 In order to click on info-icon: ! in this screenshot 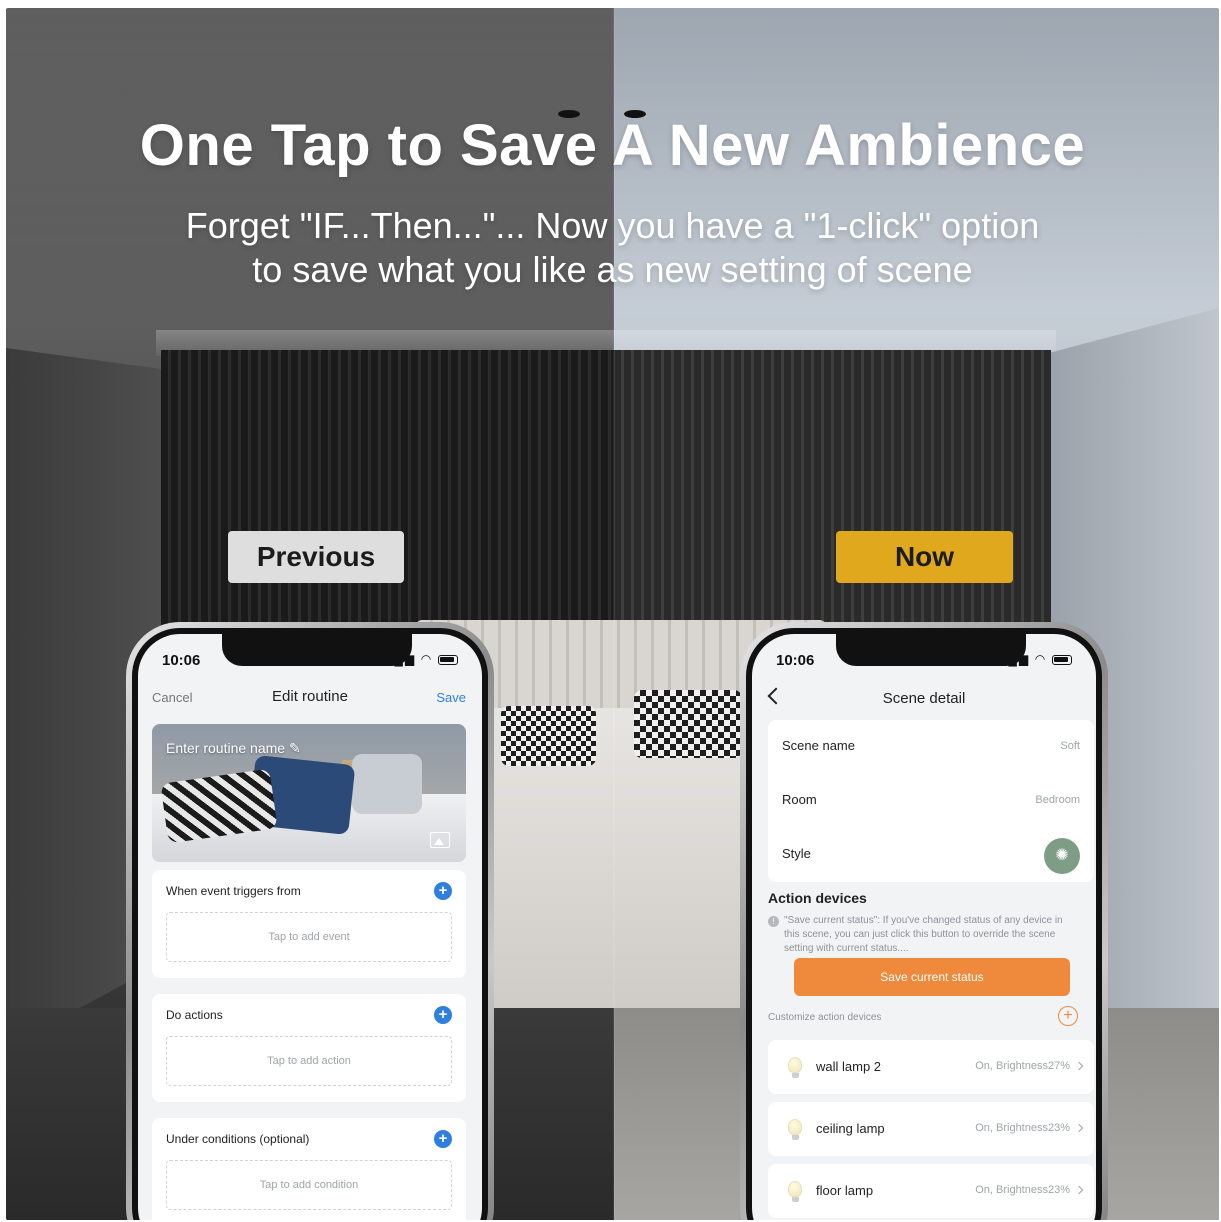, I will do `click(773, 921)`.